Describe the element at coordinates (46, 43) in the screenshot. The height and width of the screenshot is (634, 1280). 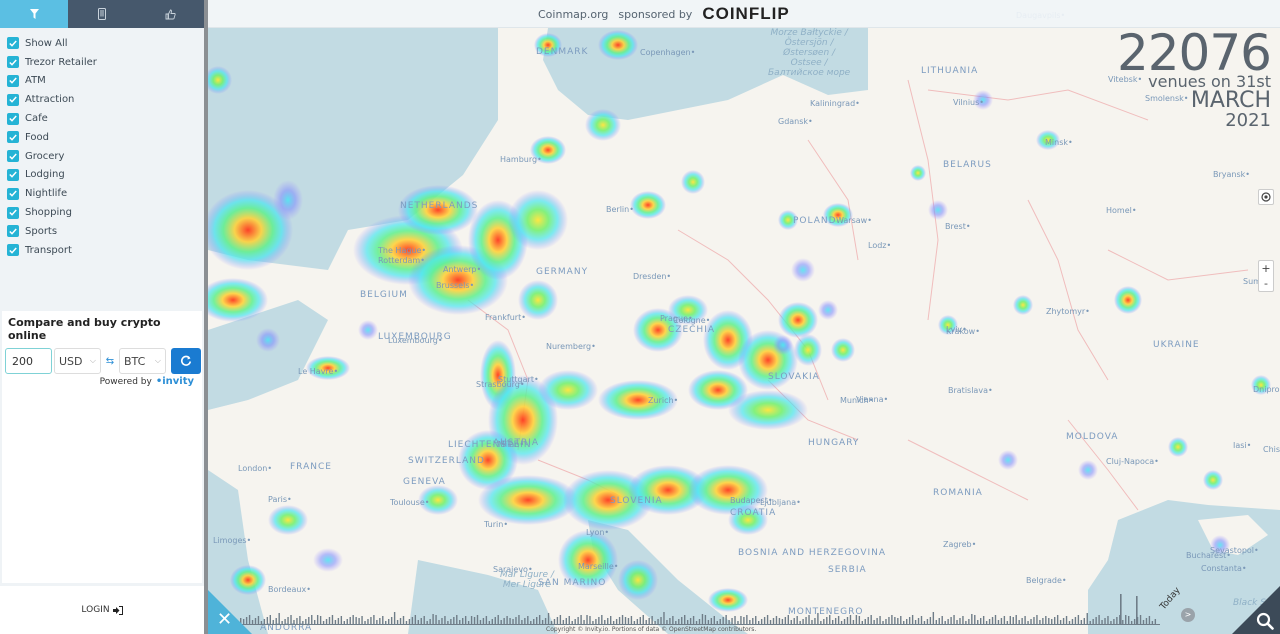
I see `filter-label: Show All` at that location.